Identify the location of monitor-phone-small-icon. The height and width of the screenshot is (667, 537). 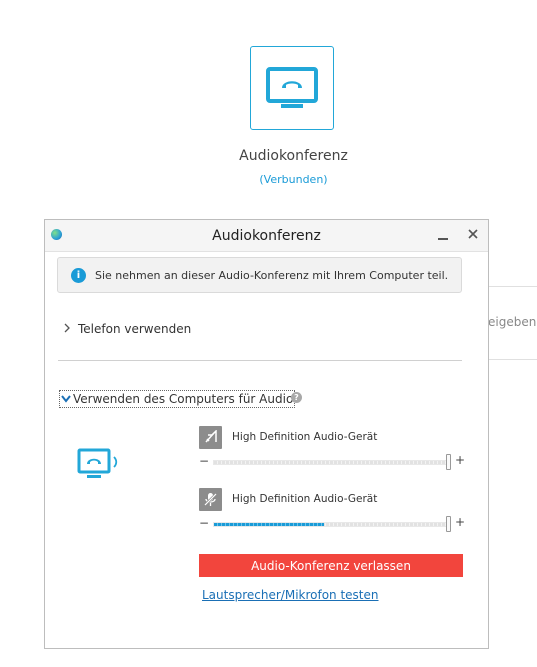
(97, 463).